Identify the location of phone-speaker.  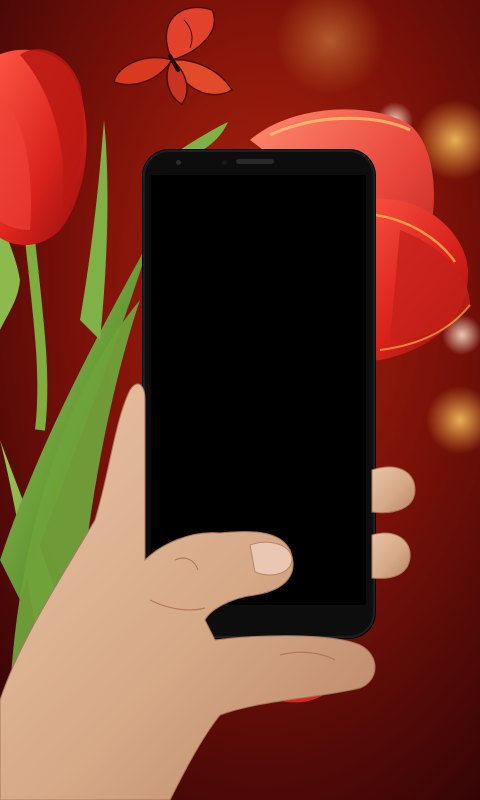
(255, 161).